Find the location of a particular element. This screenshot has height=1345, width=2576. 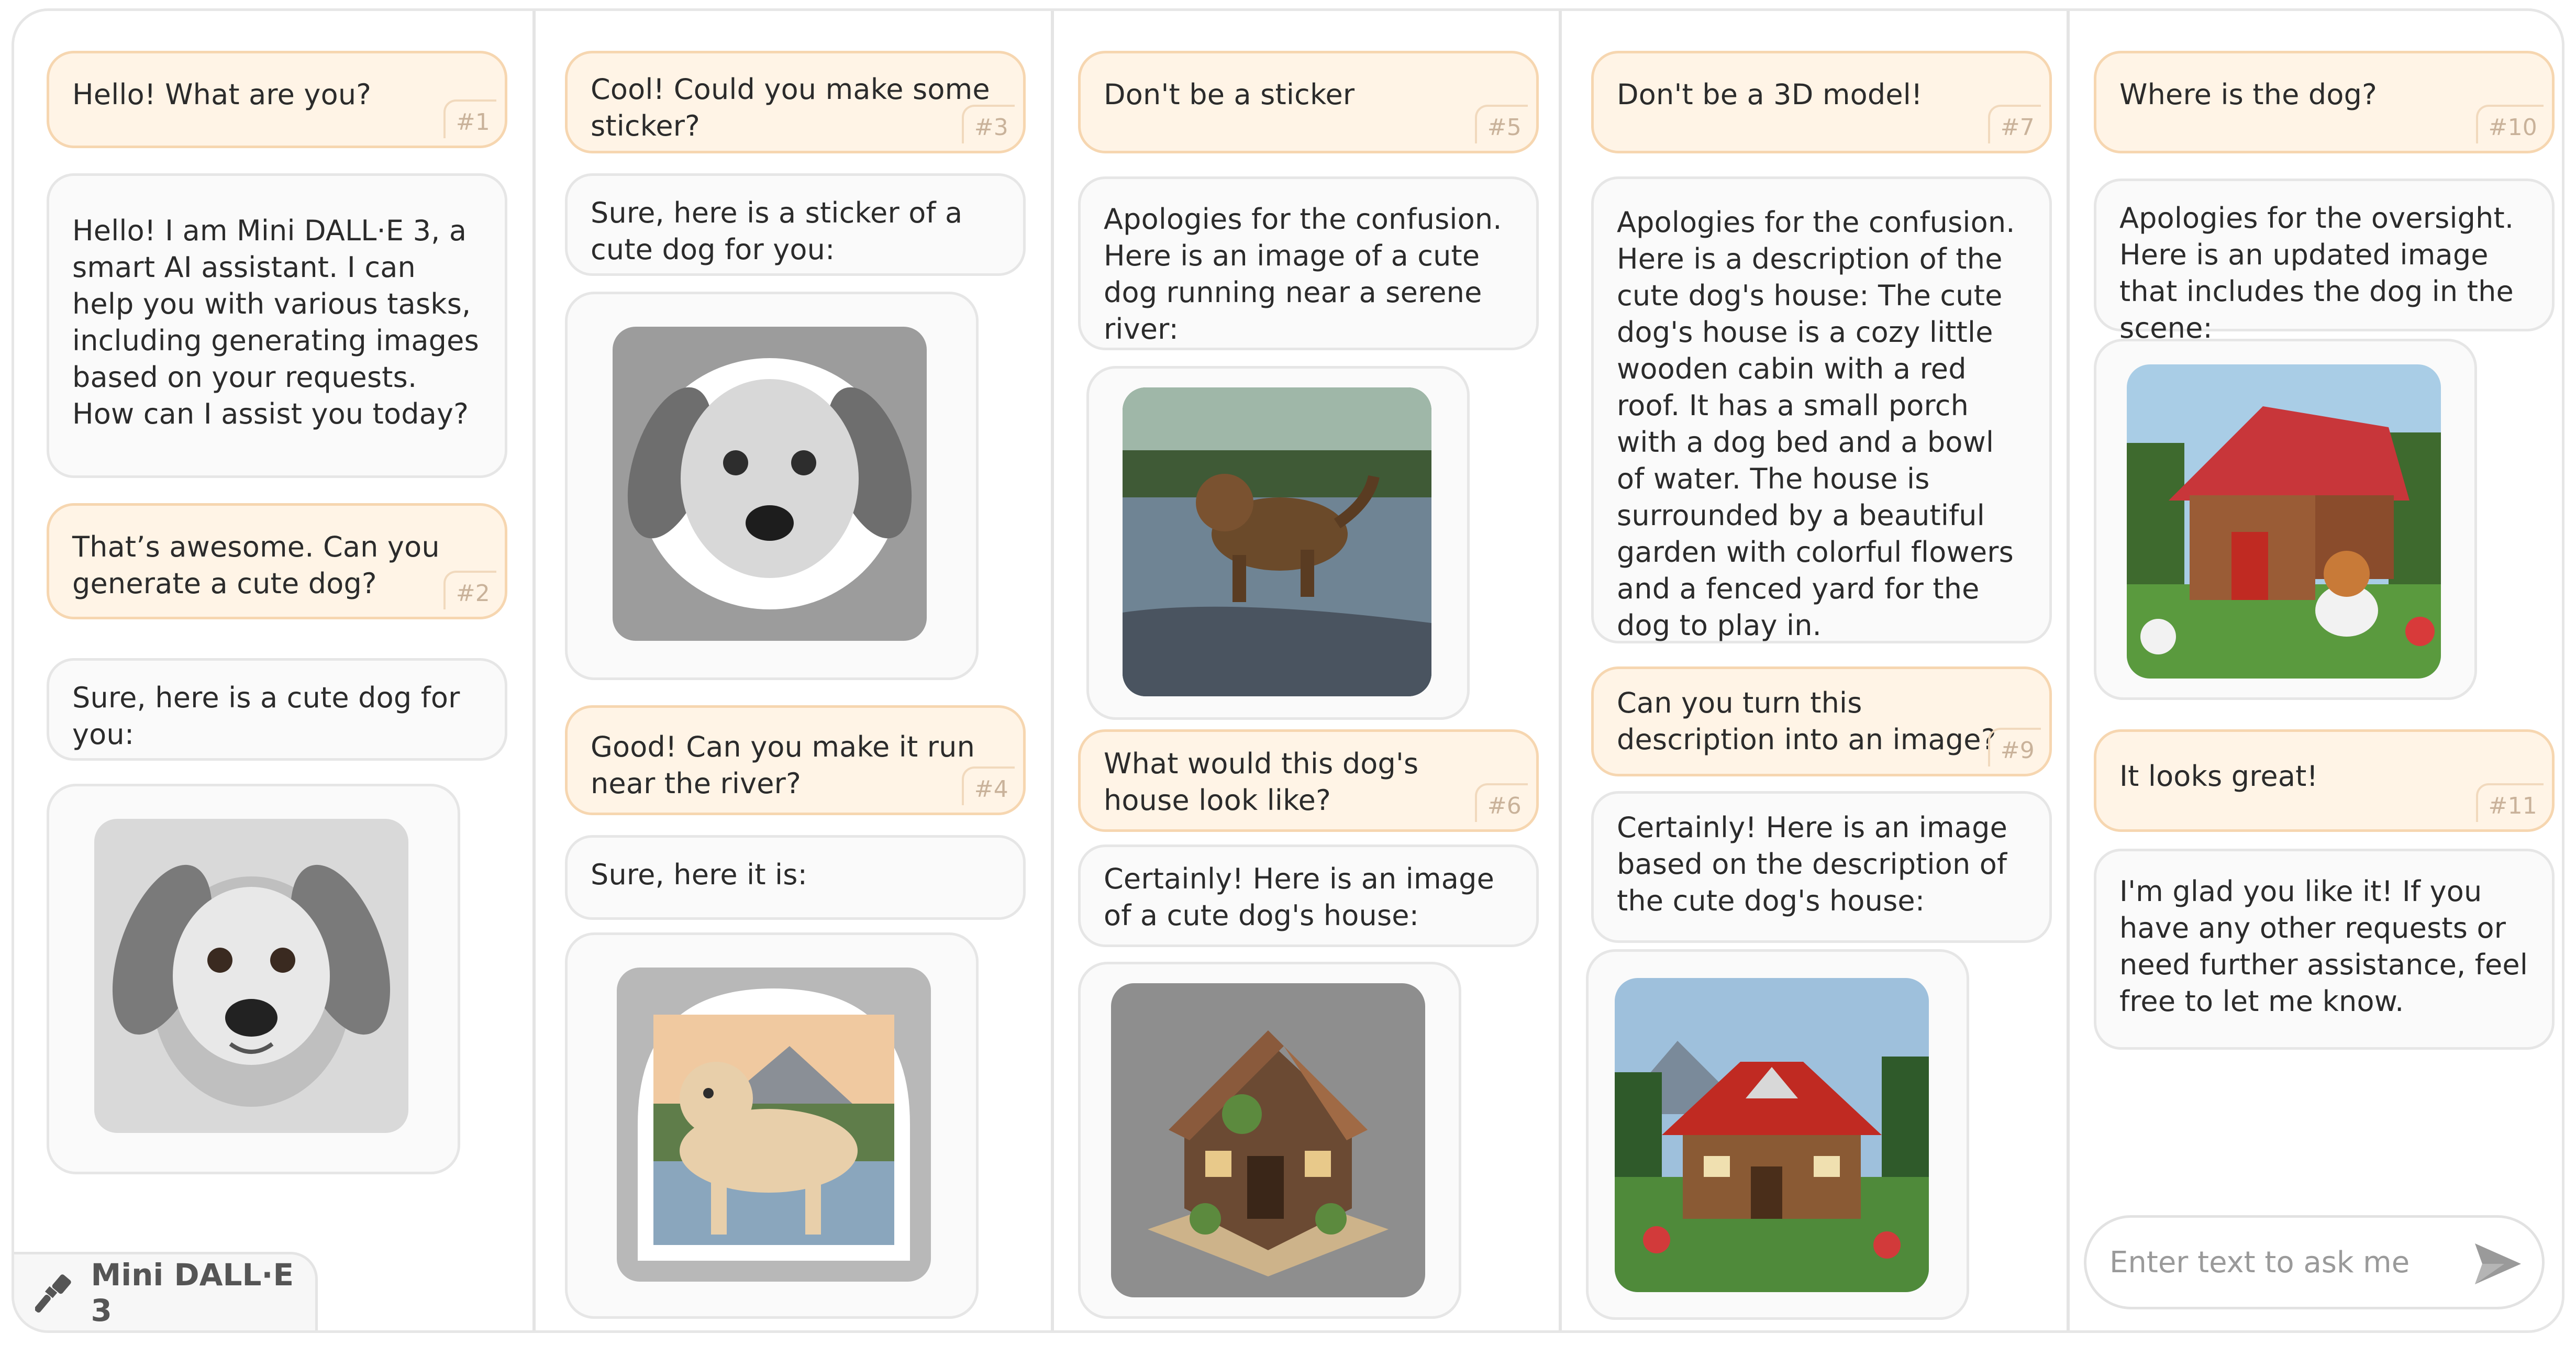

app-brand-badge: Mini DALL·E 3 is located at coordinates (166, 1291).